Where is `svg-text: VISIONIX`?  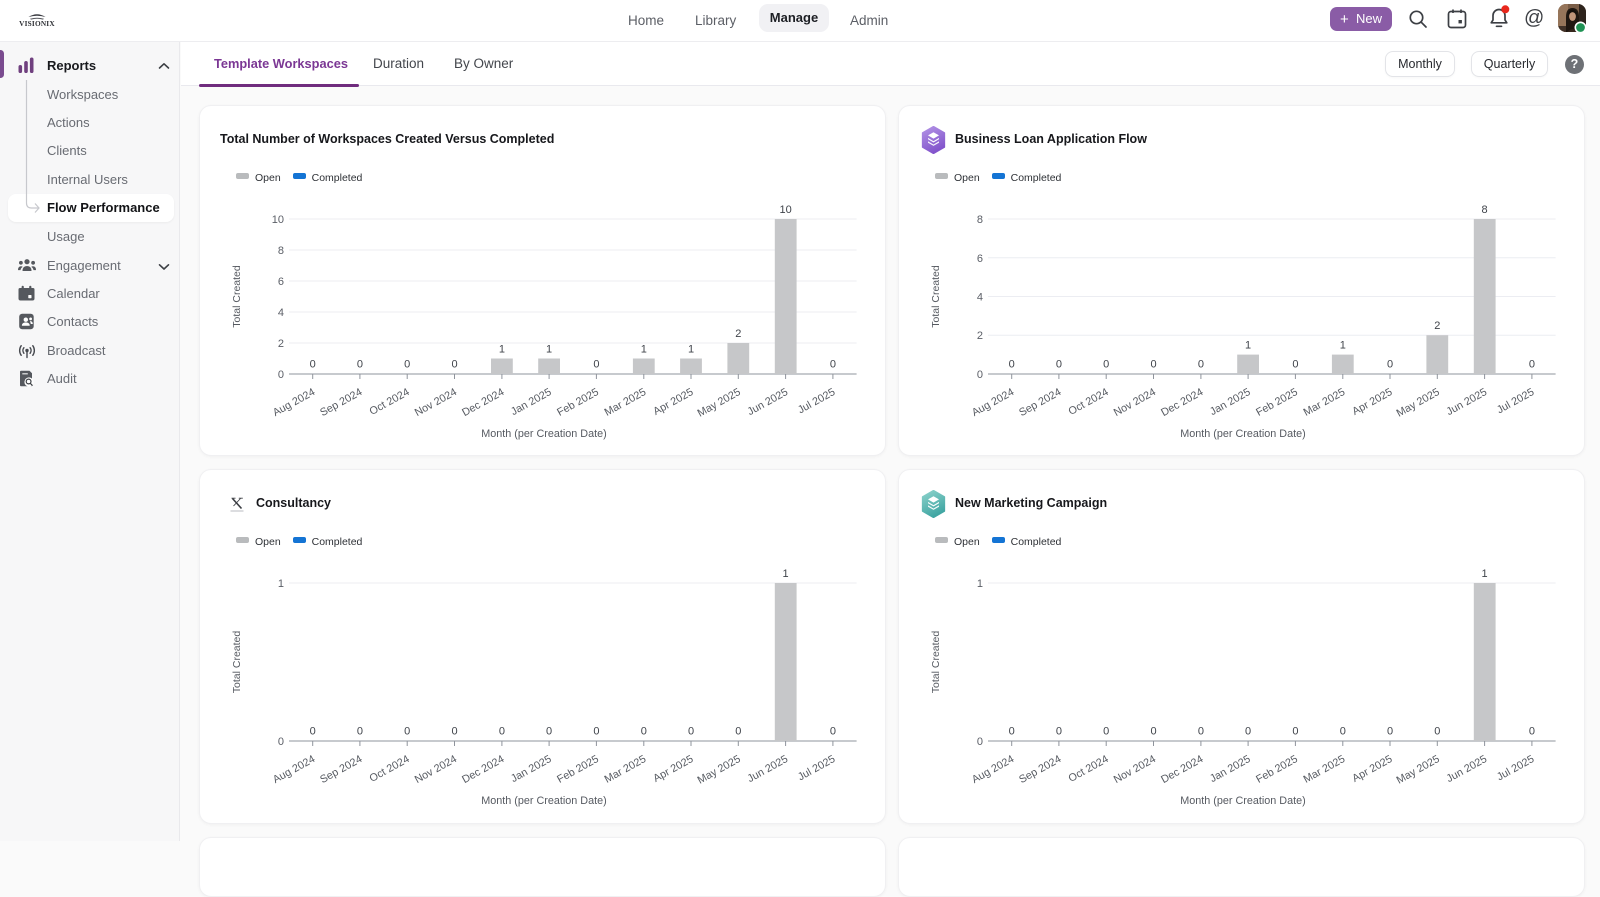 svg-text: VISIONIX is located at coordinates (37, 23).